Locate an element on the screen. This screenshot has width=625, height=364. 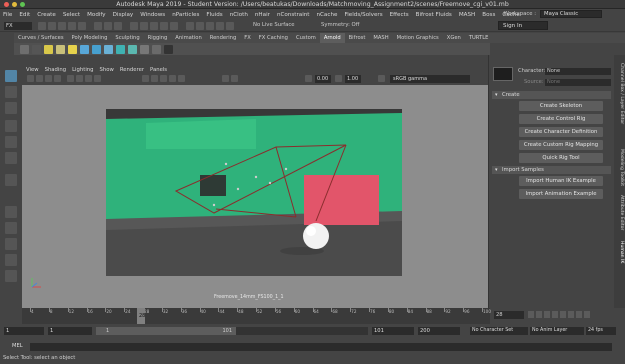
panel-menu-show: Show is located at coordinates (107, 70).